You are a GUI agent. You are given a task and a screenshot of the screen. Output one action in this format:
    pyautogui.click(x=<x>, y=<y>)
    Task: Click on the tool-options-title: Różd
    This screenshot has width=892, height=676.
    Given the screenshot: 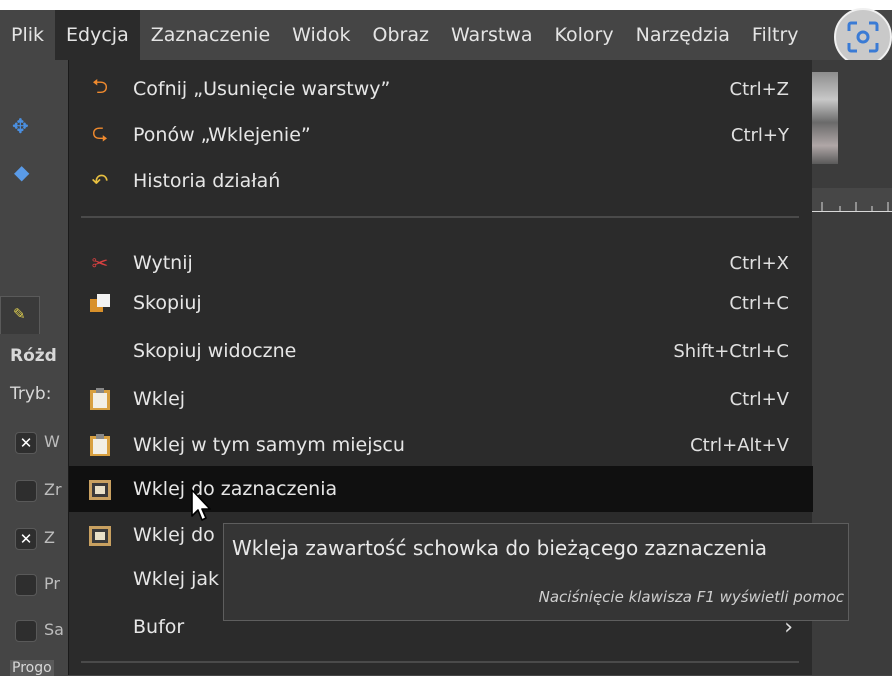 What is the action you would take?
    pyautogui.click(x=33, y=356)
    